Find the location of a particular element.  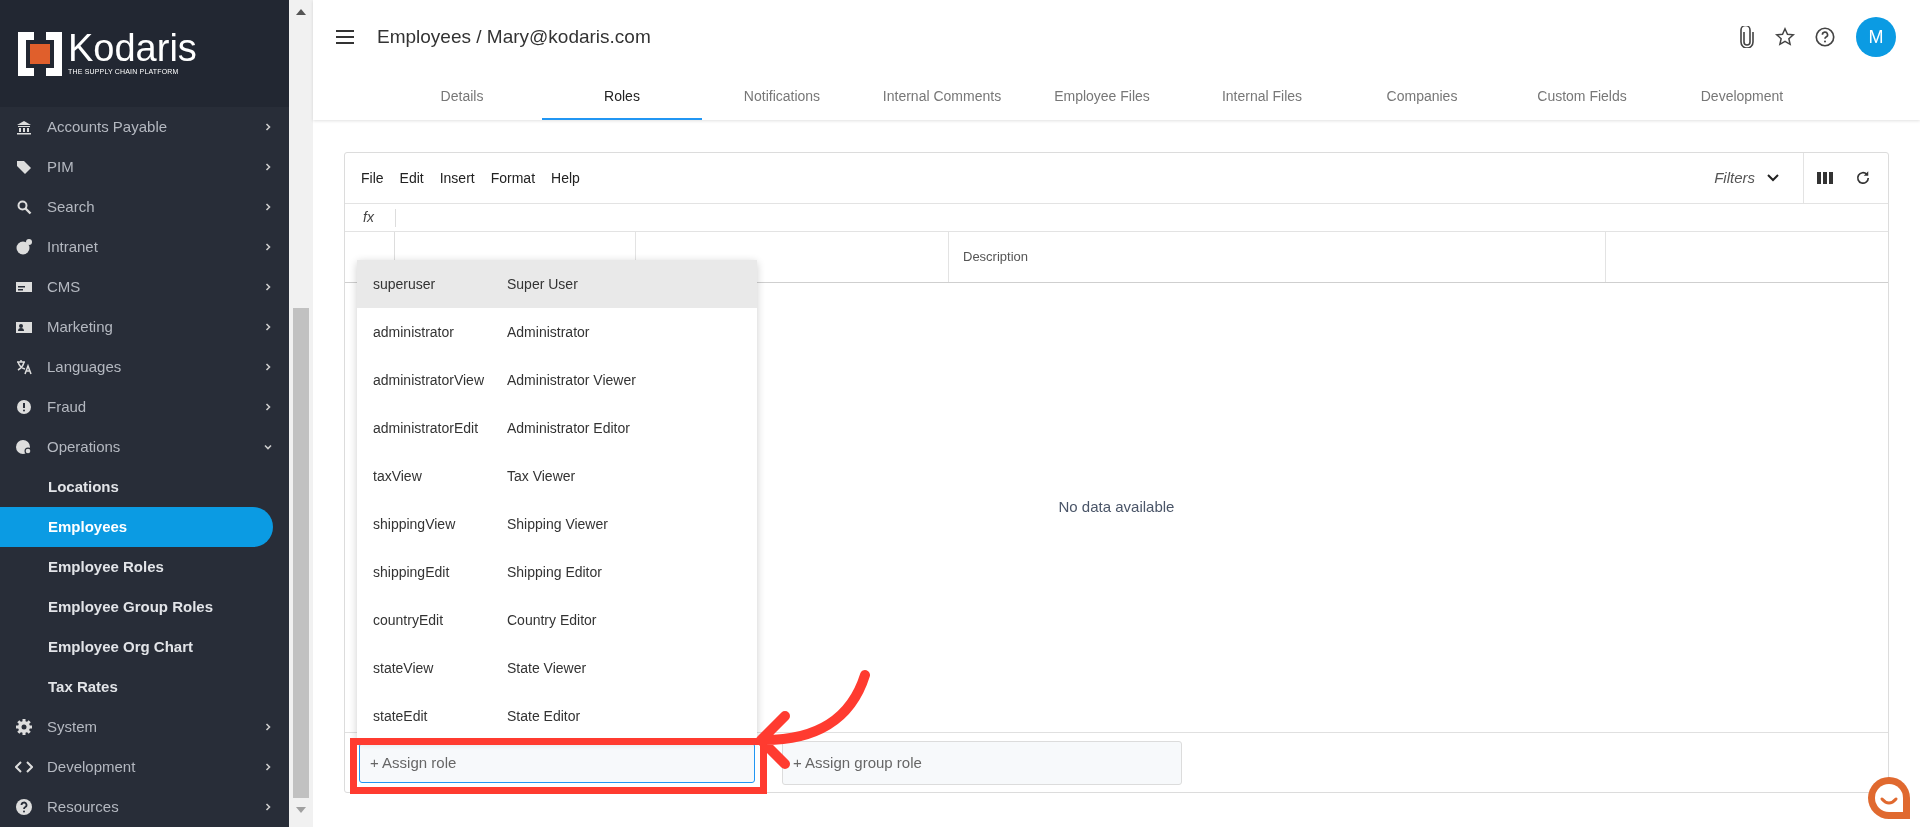

menu-icon is located at coordinates (345, 37).